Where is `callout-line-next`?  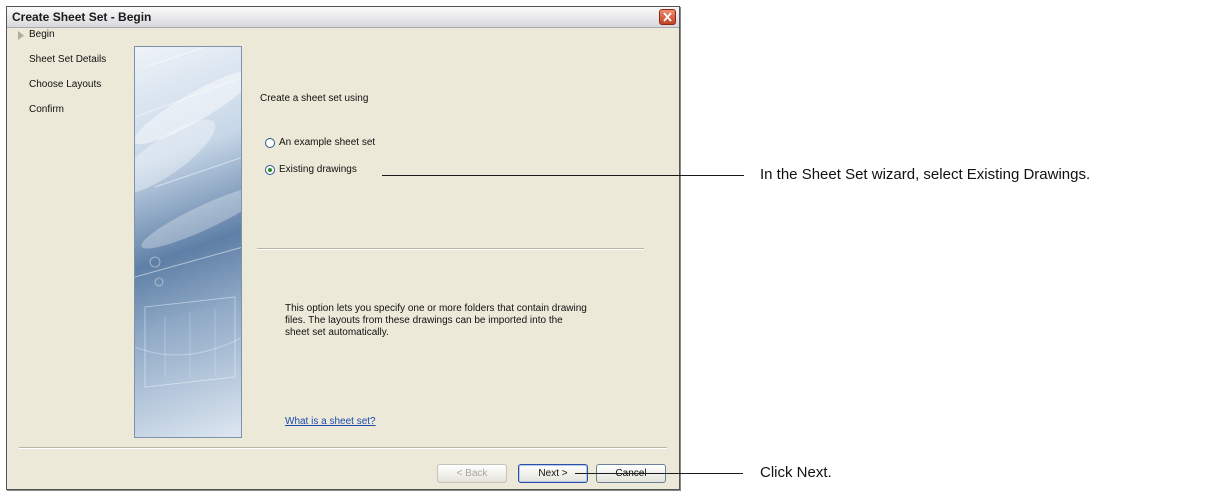 callout-line-next is located at coordinates (659, 473).